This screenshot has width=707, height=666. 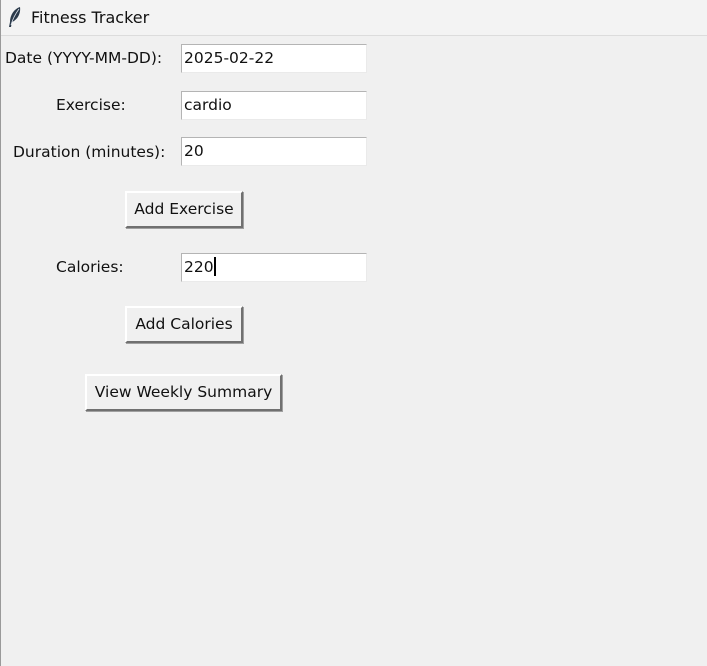 I want to click on date-label: Date (YYYY-MM-DD):, so click(x=84, y=58).